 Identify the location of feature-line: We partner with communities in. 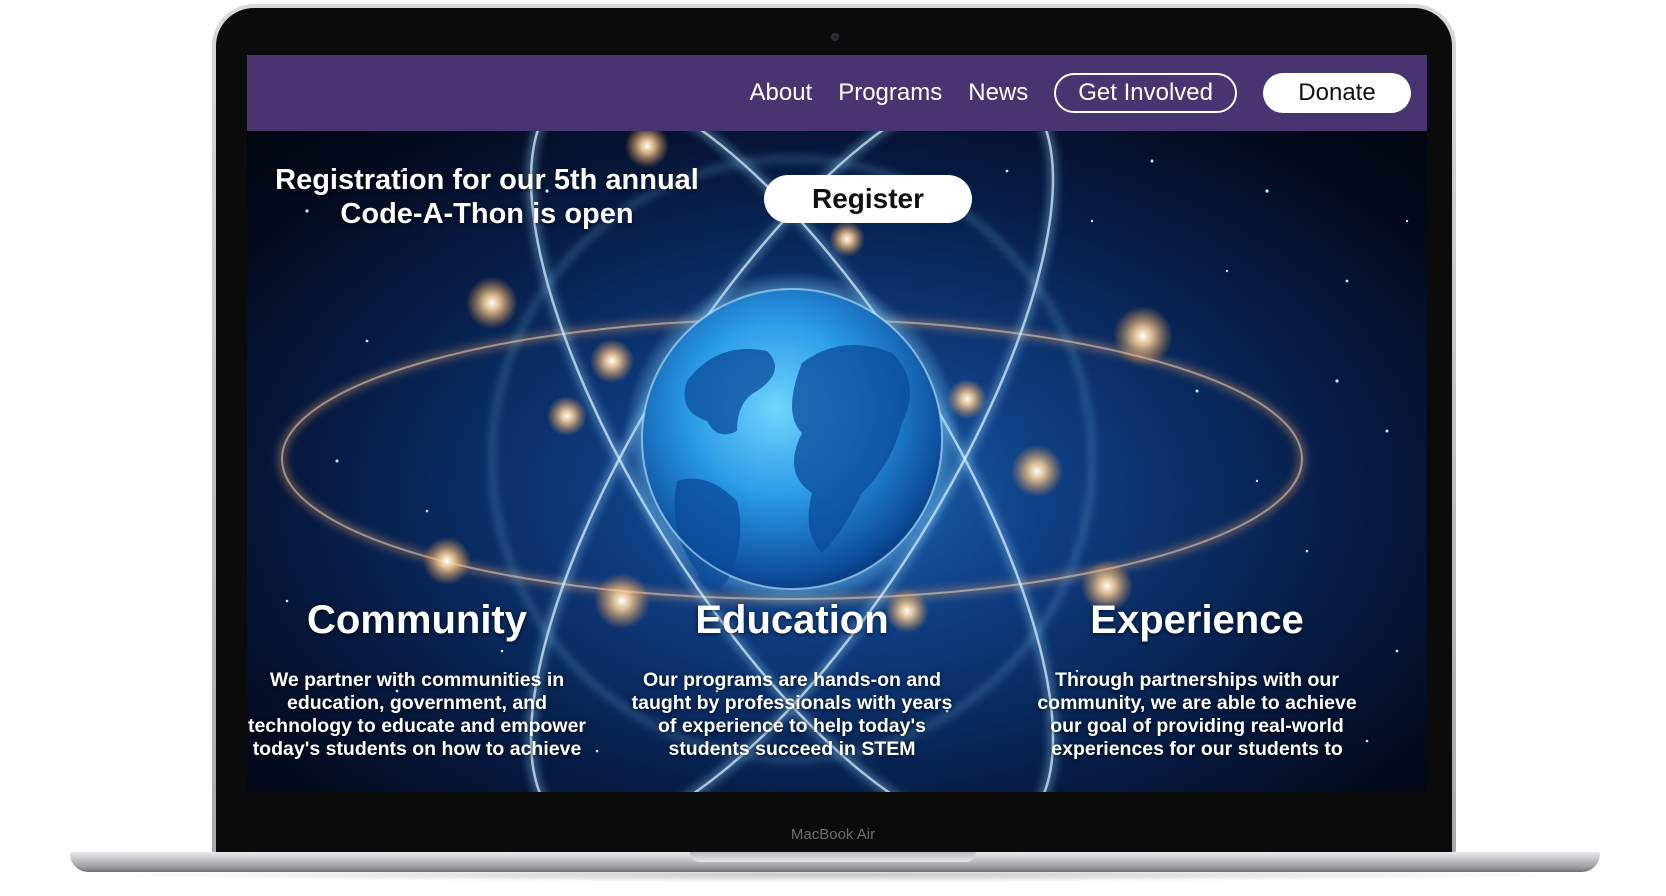
(417, 680).